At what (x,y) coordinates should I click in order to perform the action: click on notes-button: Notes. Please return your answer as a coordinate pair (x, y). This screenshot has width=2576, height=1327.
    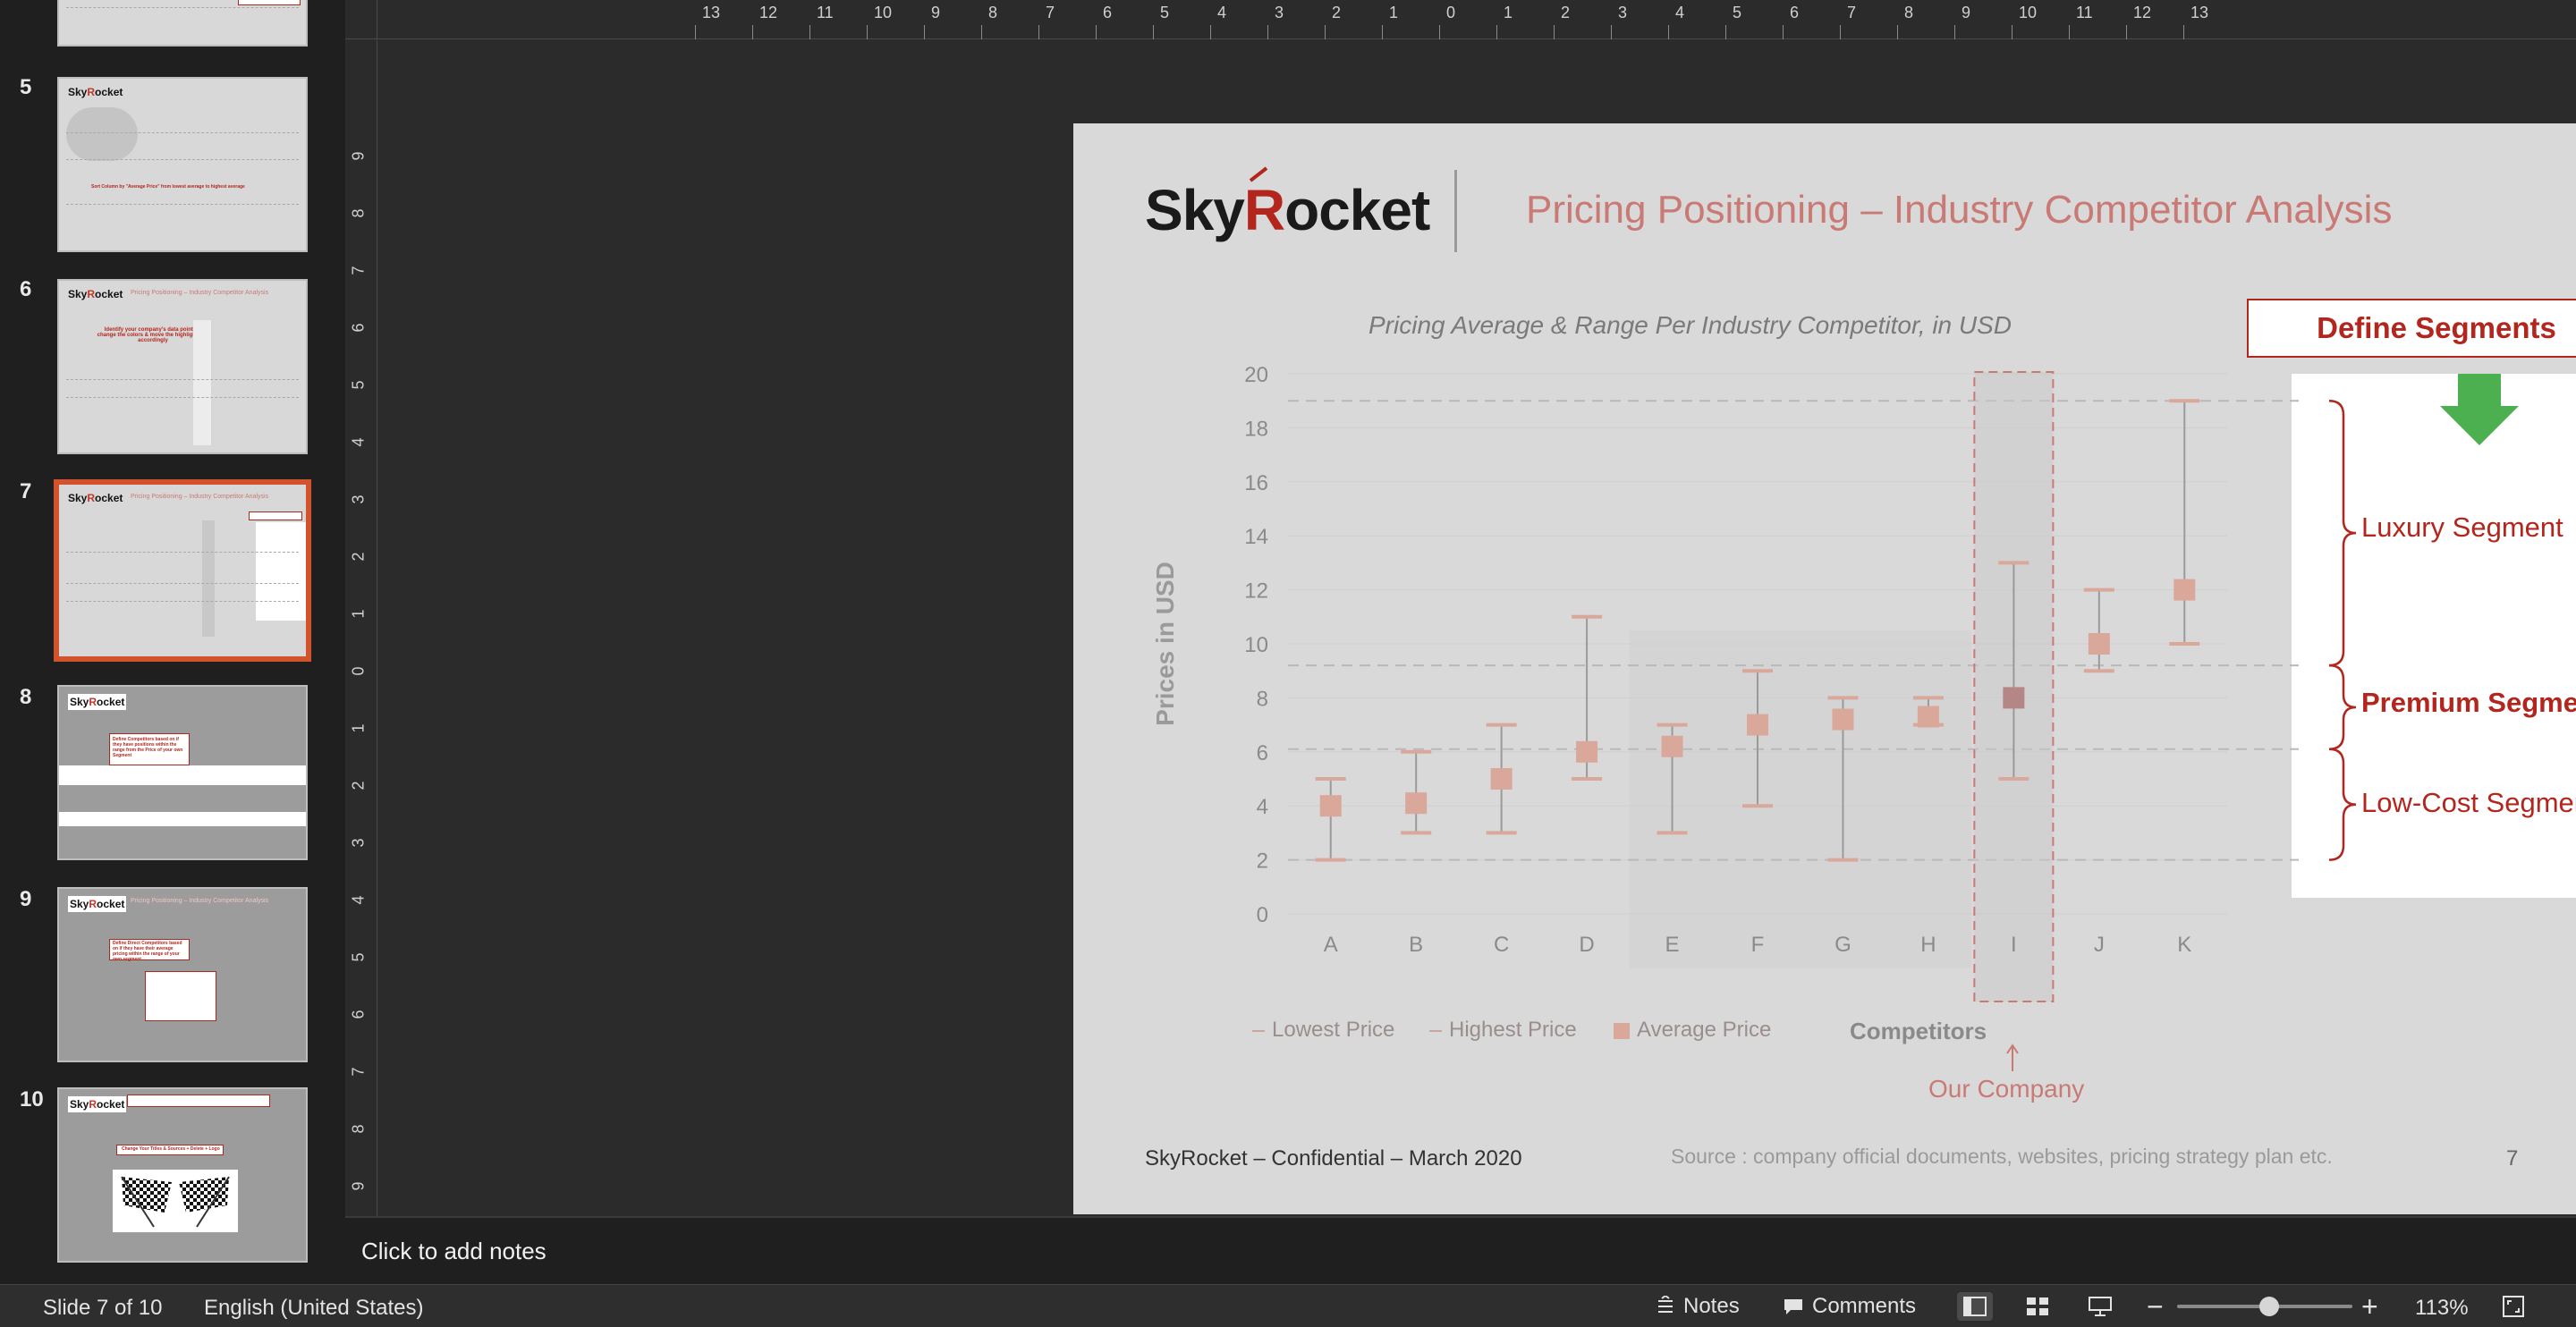
    Looking at the image, I should click on (1697, 1306).